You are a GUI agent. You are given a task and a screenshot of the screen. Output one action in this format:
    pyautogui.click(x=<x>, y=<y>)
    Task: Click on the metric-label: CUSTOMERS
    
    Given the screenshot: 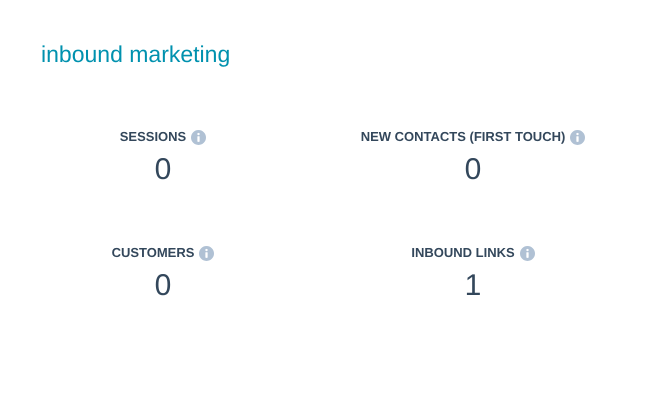 What is the action you would take?
    pyautogui.click(x=153, y=253)
    